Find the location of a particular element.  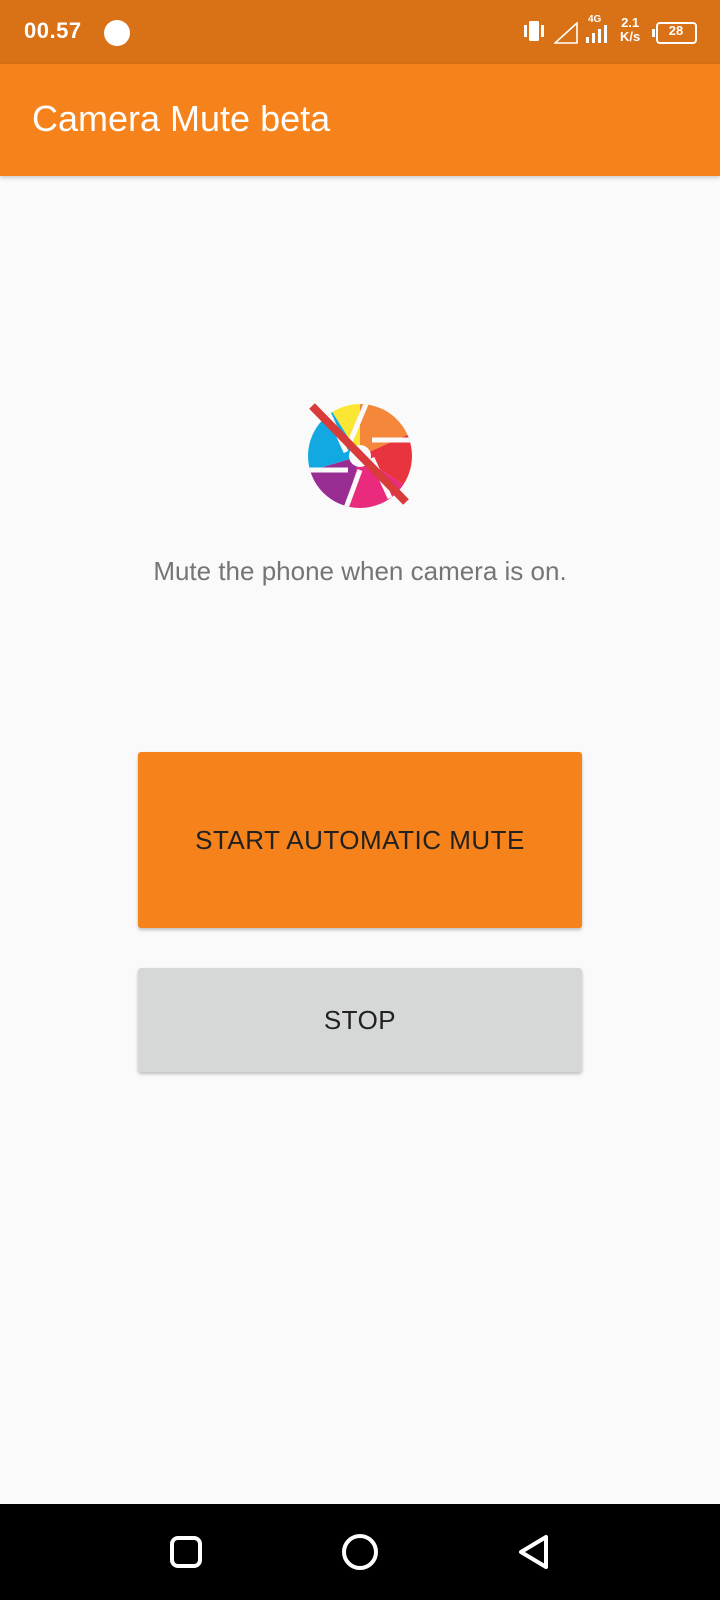

app-title: Camera Mute beta is located at coordinates (181, 118).